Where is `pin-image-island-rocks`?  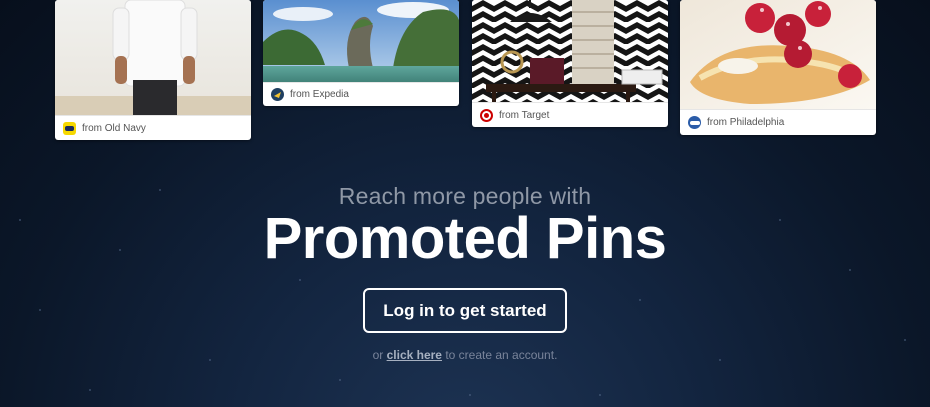
pin-image-island-rocks is located at coordinates (361, 41).